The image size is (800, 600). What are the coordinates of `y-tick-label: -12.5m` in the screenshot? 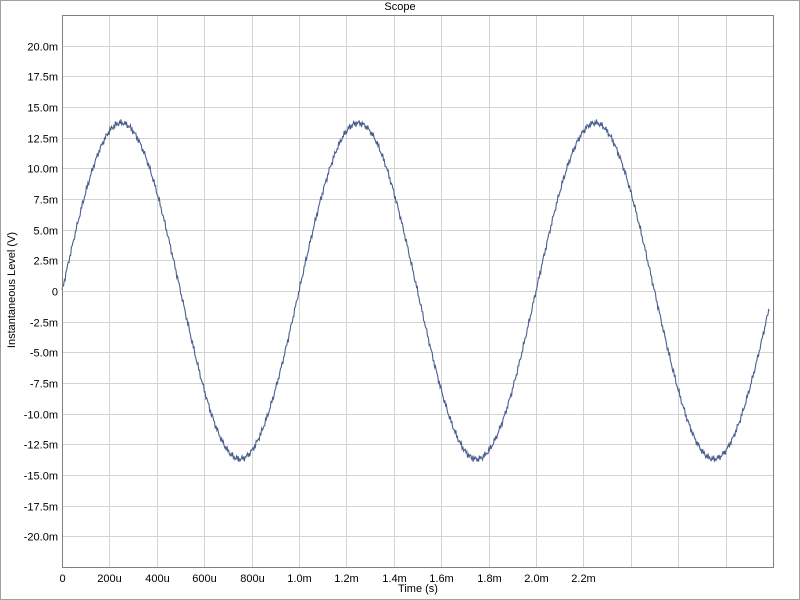 It's located at (41, 446).